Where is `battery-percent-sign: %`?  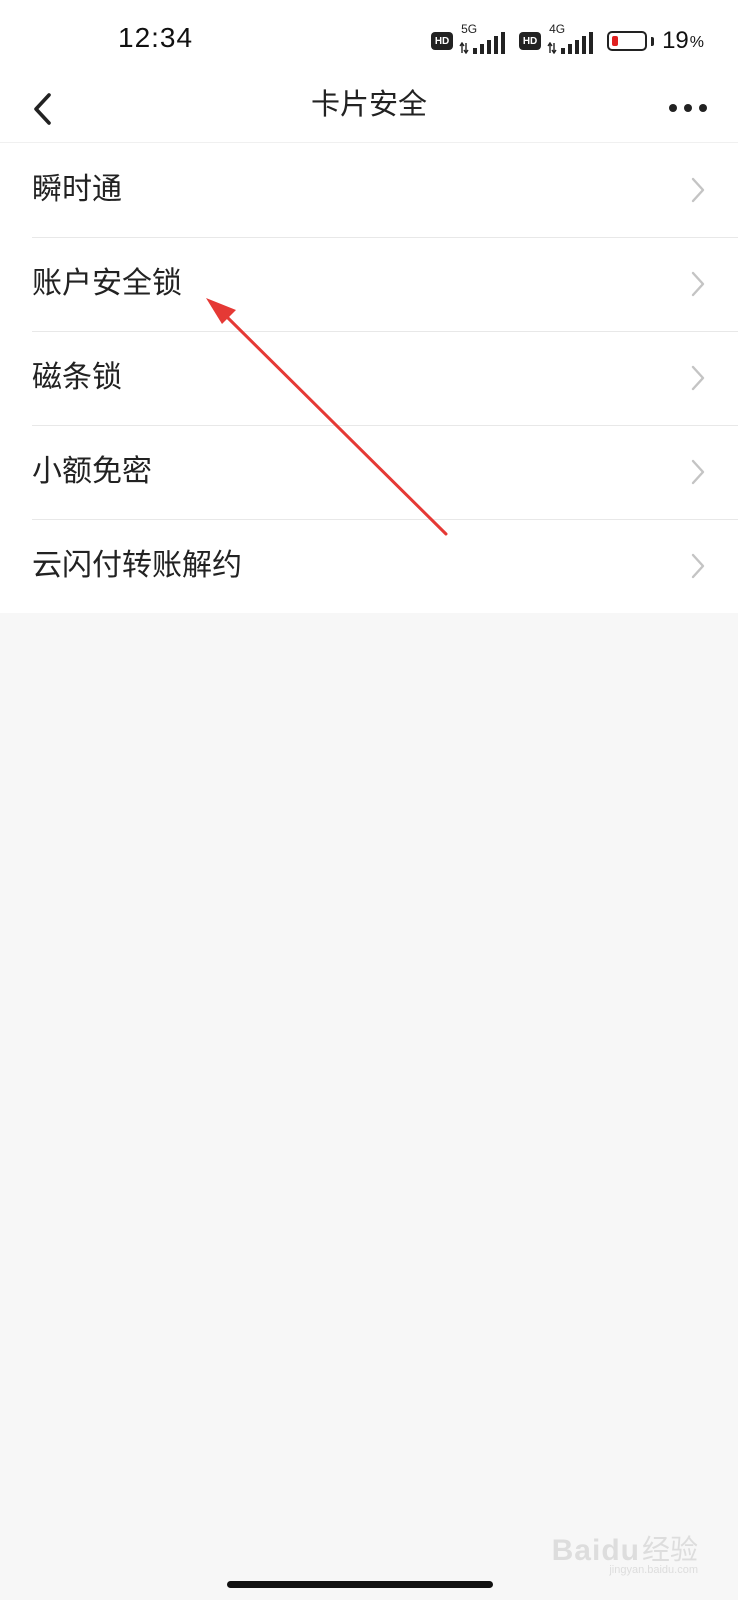
battery-percent-sign: % is located at coordinates (696, 42).